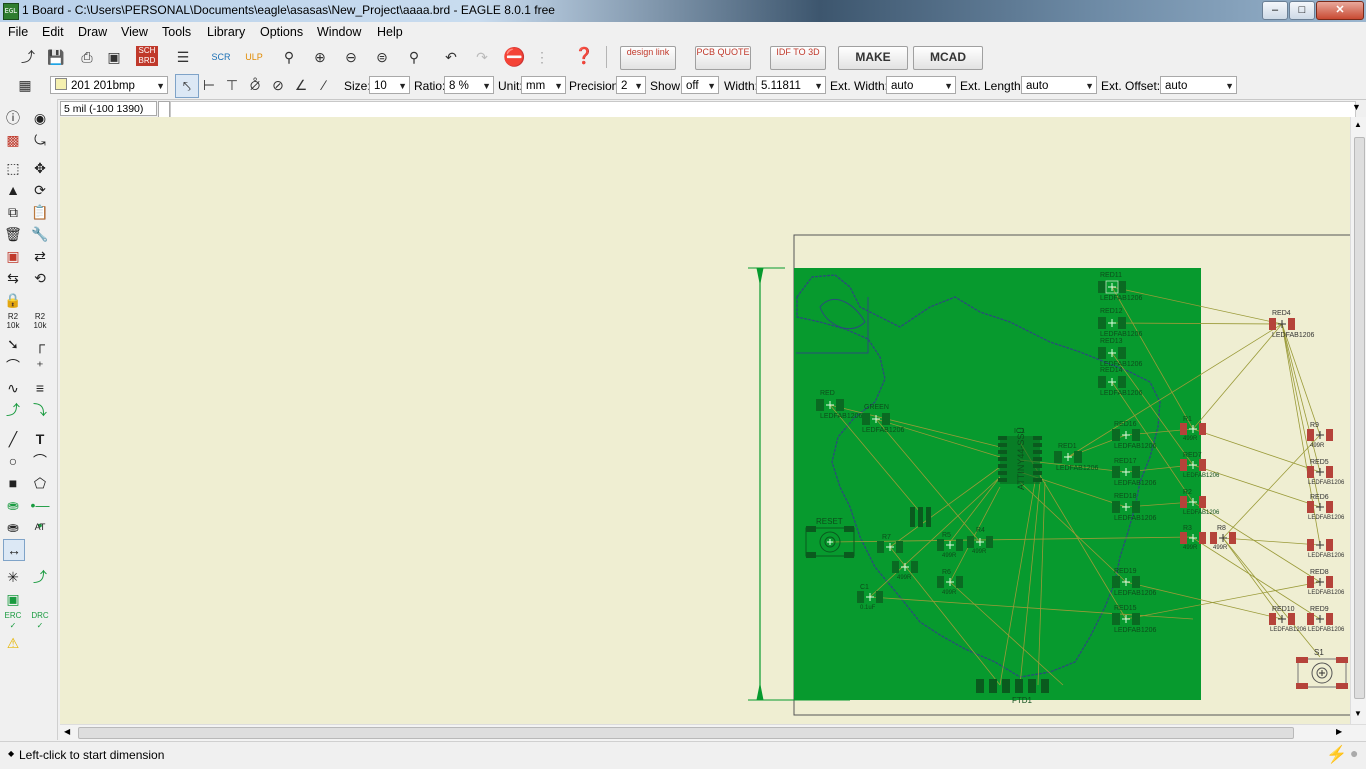  Describe the element at coordinates (13, 278) in the screenshot. I see `swap-icon: ⇆` at that location.